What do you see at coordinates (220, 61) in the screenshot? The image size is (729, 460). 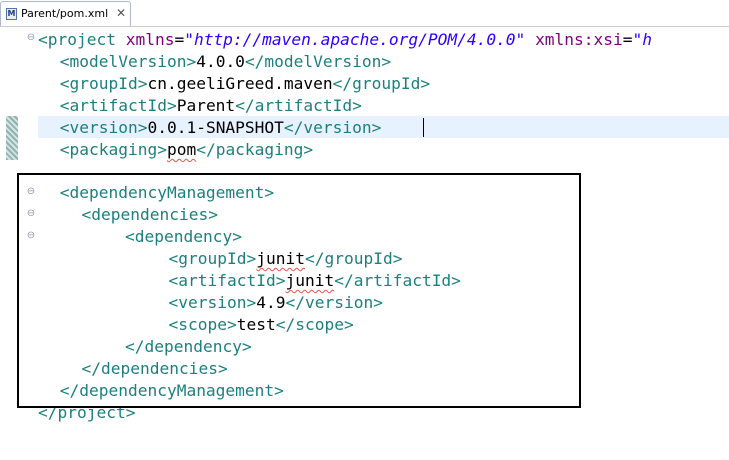 I see `code-token-txt: 4.0.0` at bounding box center [220, 61].